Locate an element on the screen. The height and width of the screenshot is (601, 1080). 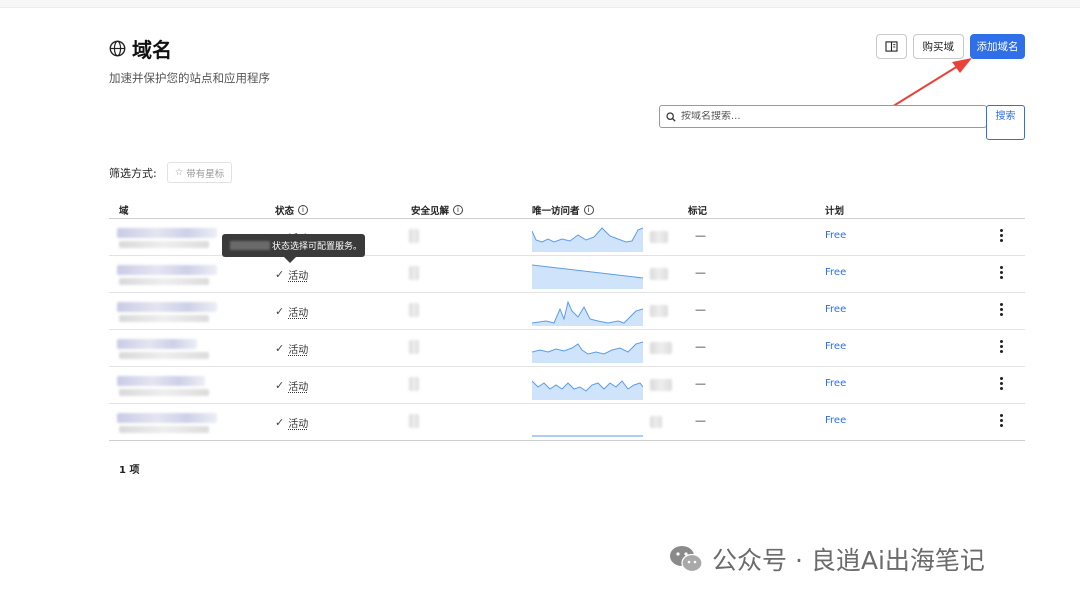
wechat-icon is located at coordinates (686, 559).